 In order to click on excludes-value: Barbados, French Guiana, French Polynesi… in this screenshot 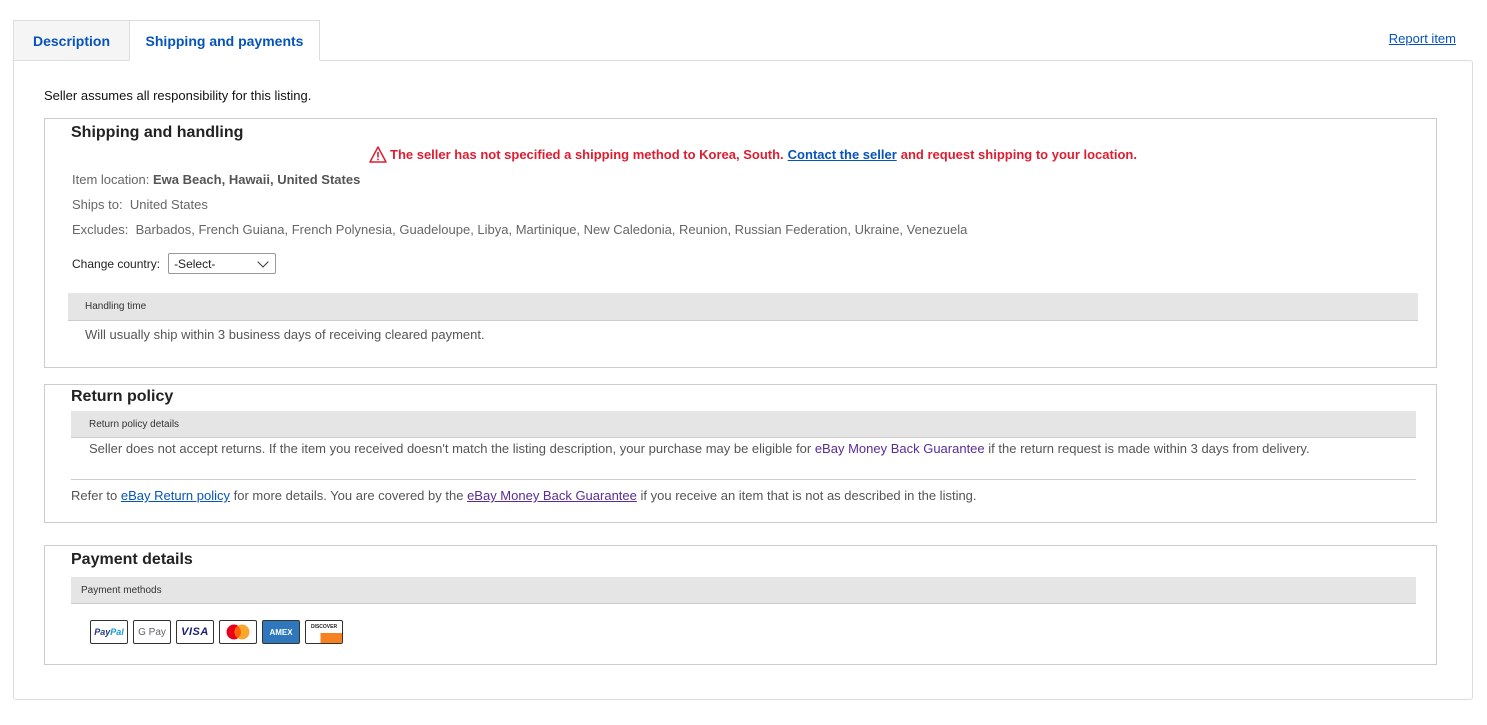, I will do `click(551, 229)`.